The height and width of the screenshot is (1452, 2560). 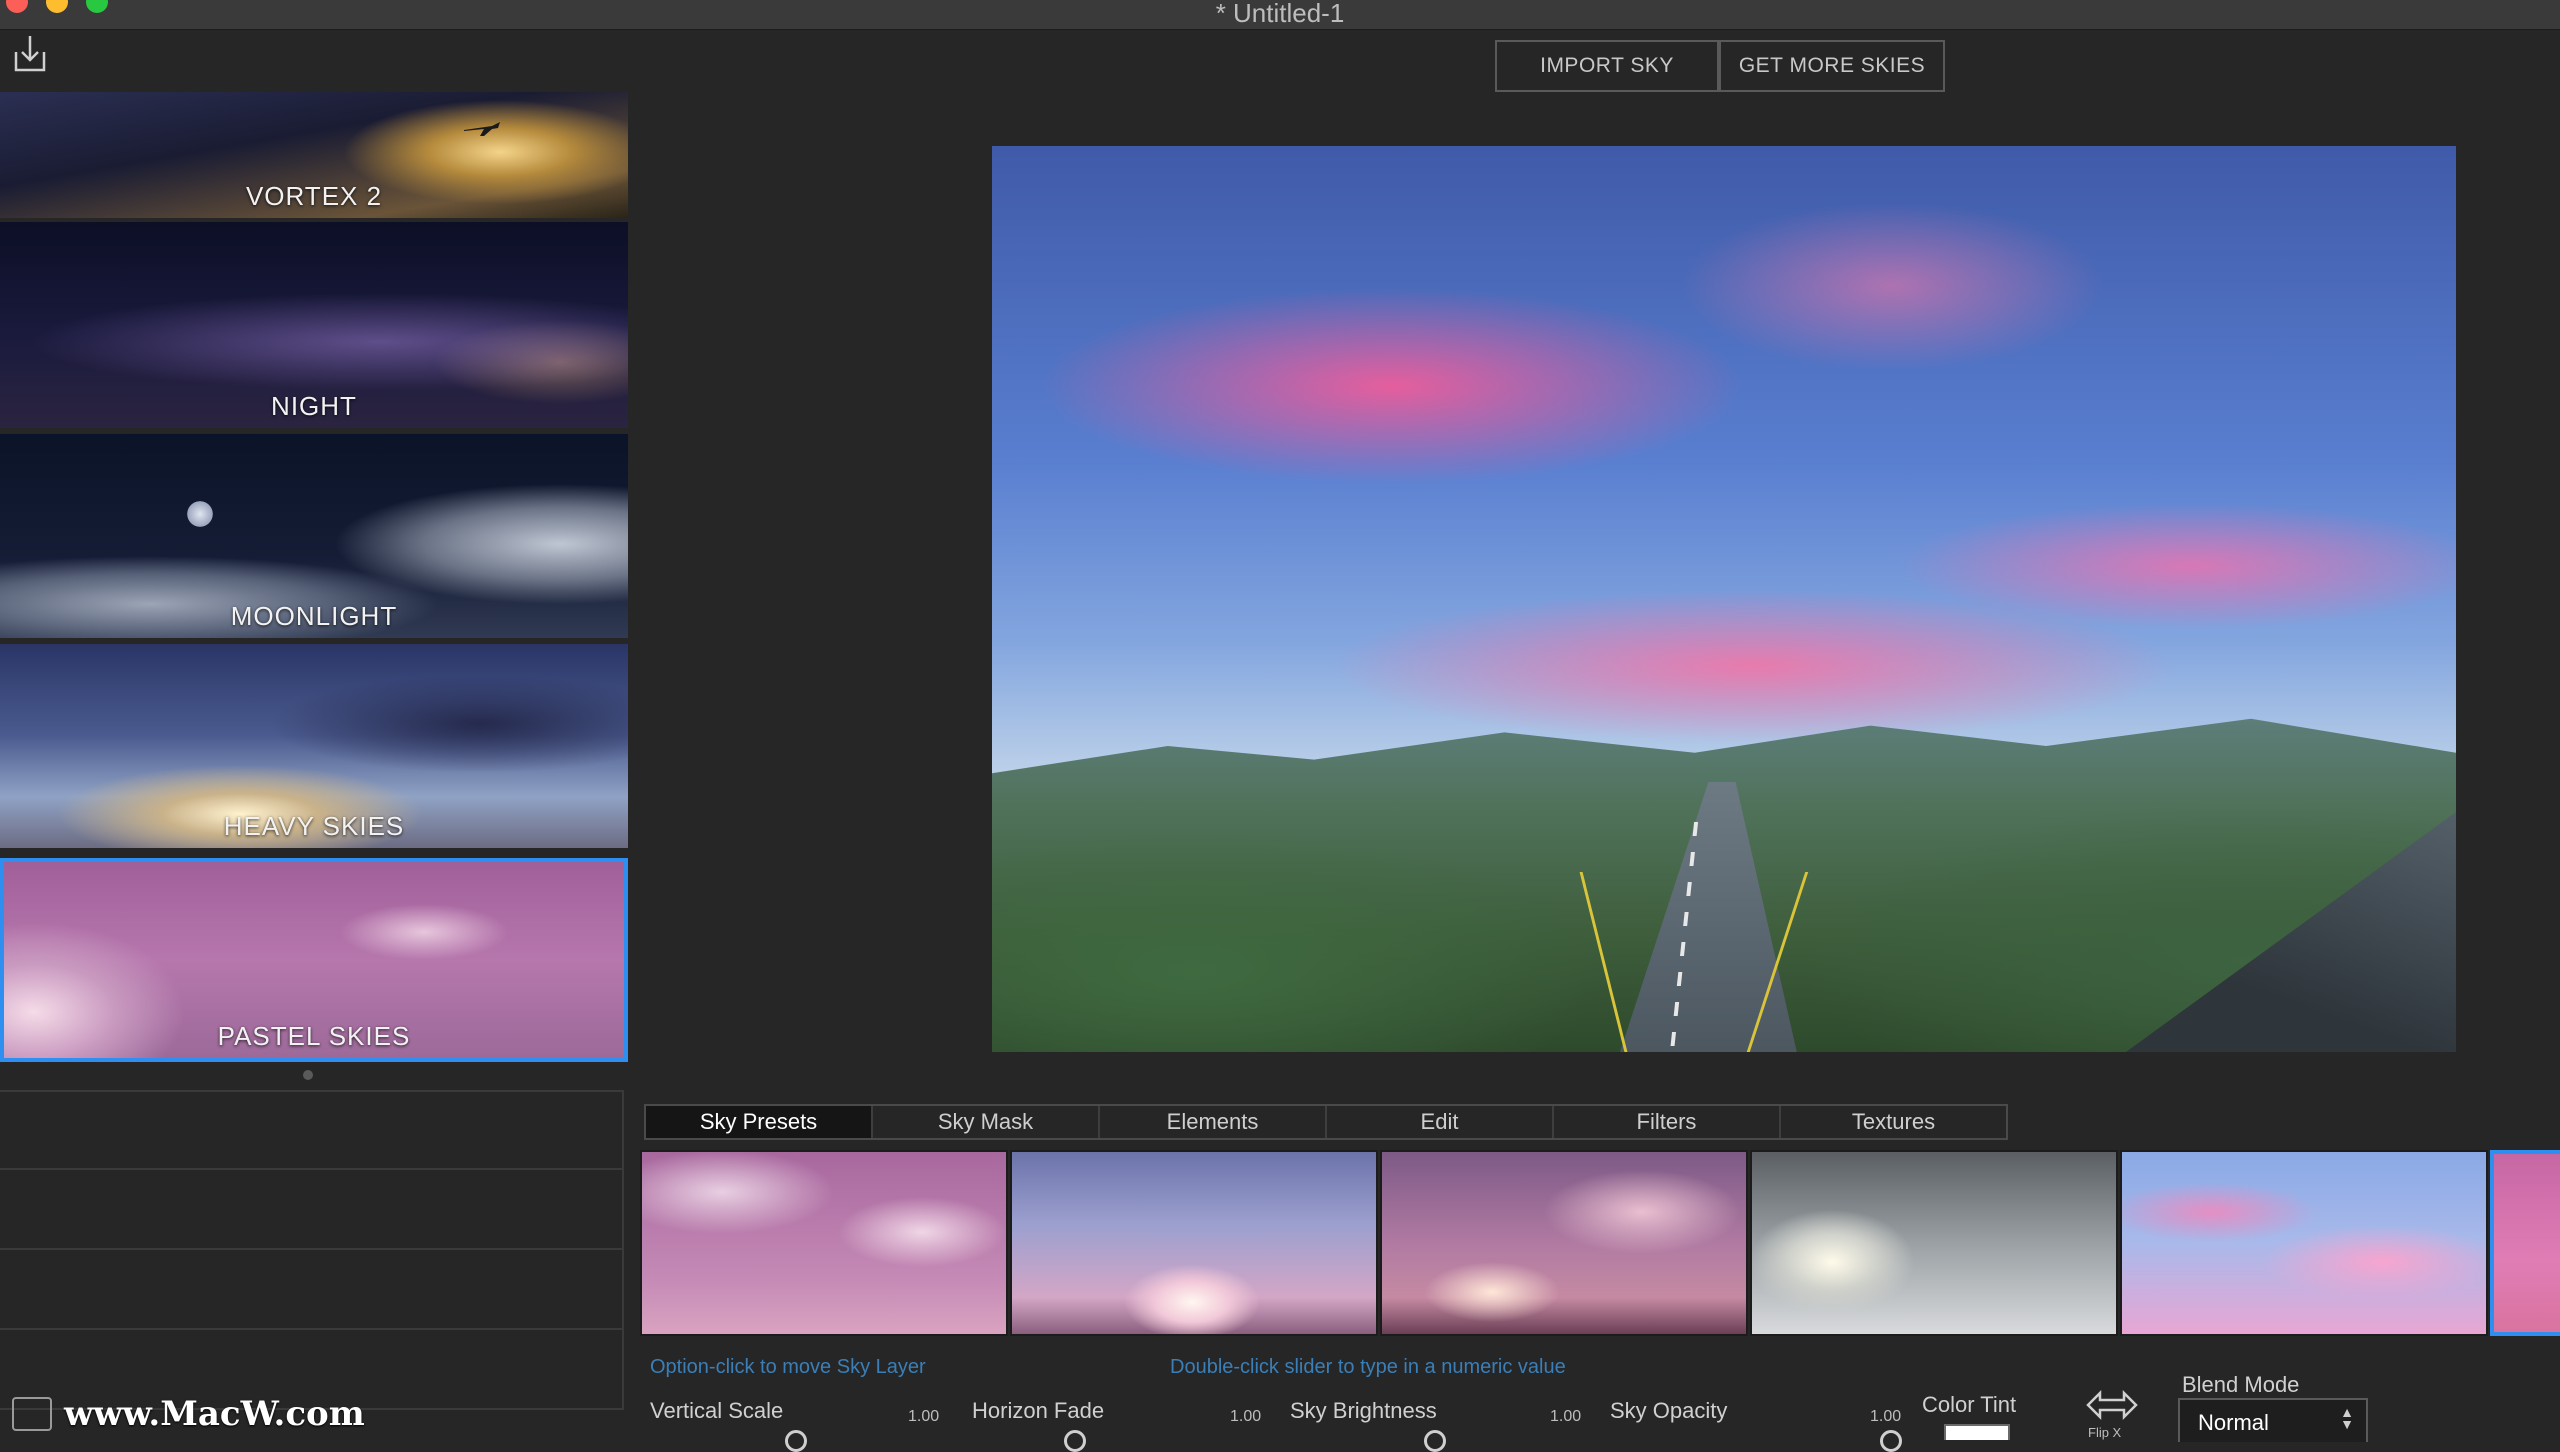 What do you see at coordinates (2241, 1384) in the screenshot?
I see `blend-mode-label: Blend Mode` at bounding box center [2241, 1384].